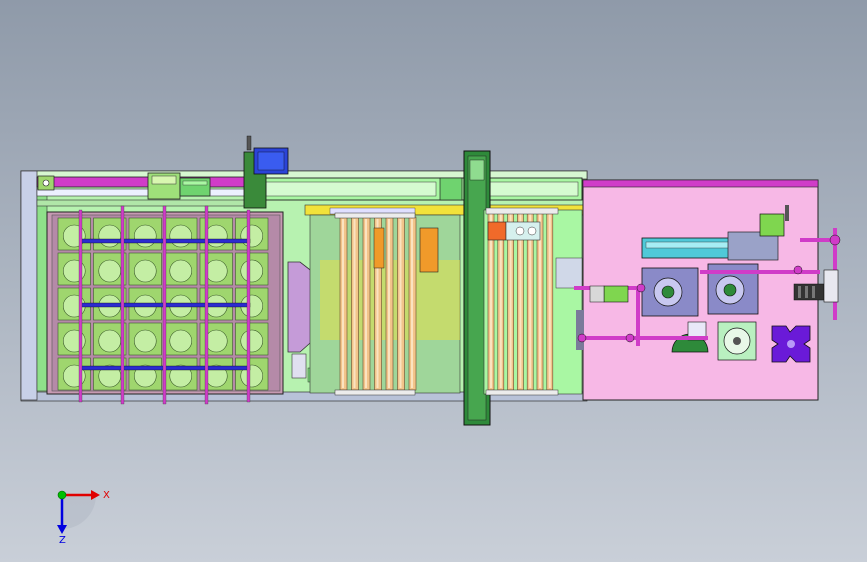  What do you see at coordinates (165, 305) in the screenshot?
I see `tray-storage-rack` at bounding box center [165, 305].